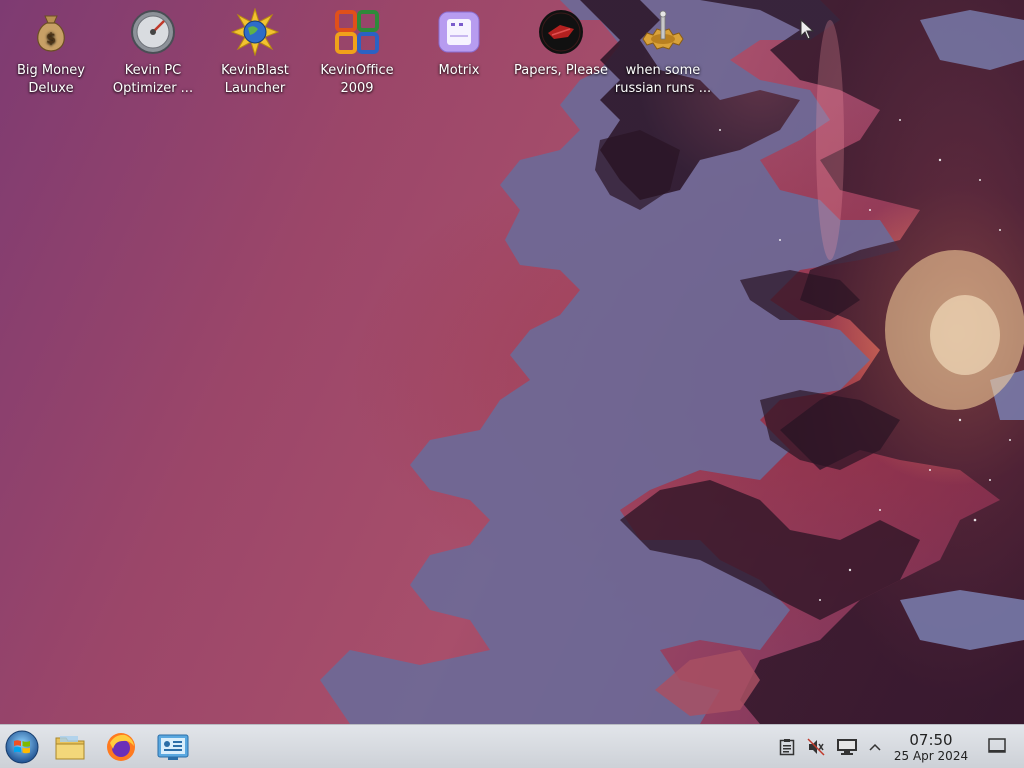  What do you see at coordinates (459, 70) in the screenshot?
I see `desktop-icon-label: Motrix` at bounding box center [459, 70].